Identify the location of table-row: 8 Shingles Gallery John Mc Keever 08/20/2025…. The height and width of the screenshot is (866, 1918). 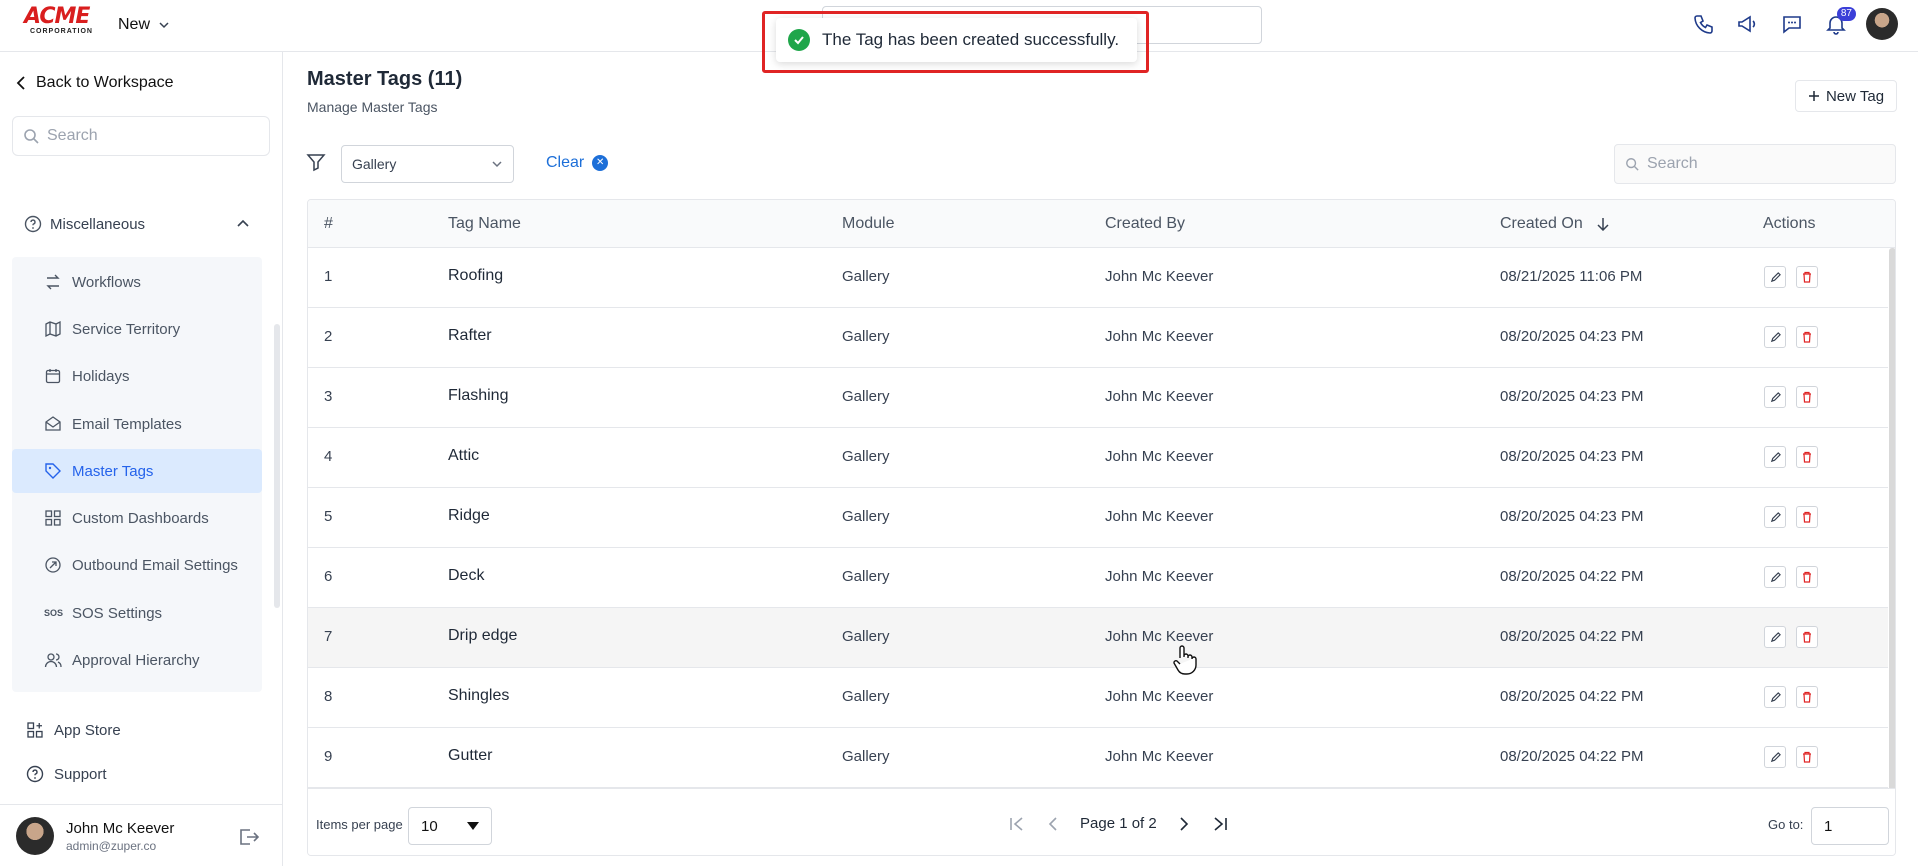
(1098, 698).